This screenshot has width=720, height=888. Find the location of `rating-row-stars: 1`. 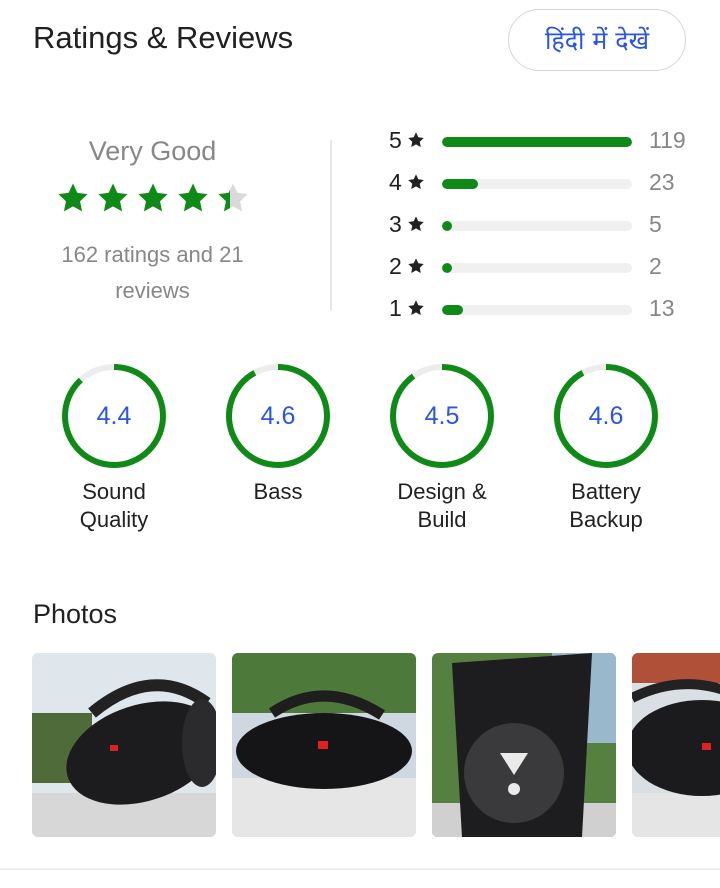

rating-row-stars: 1 is located at coordinates (395, 308).